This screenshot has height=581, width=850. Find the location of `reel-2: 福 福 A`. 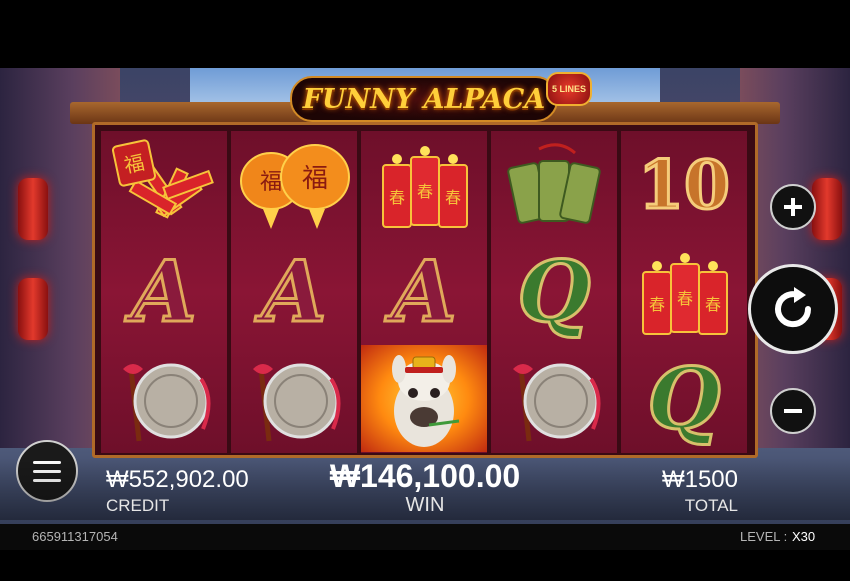

reel-2: 福 福 A is located at coordinates (294, 292).